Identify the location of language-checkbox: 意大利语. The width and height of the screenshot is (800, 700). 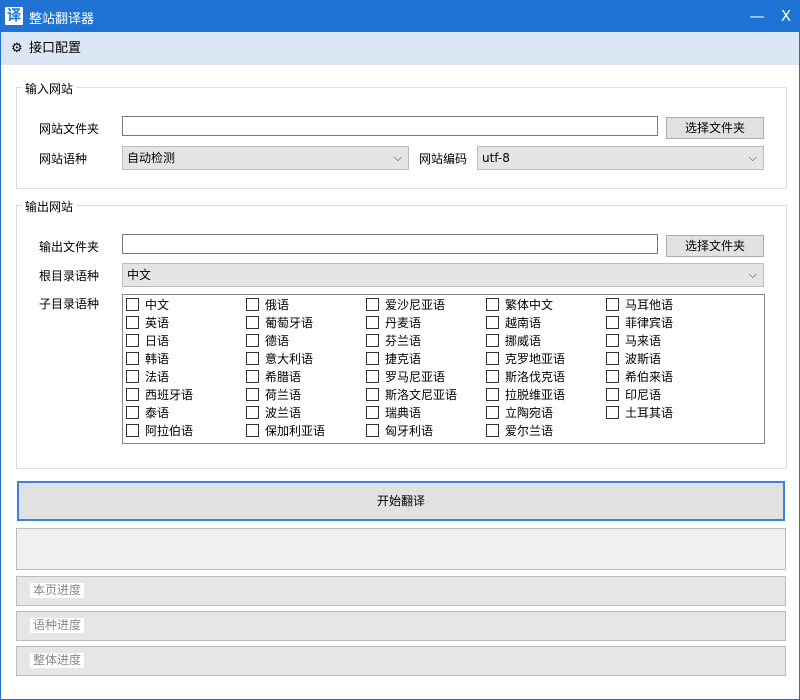
(279, 359).